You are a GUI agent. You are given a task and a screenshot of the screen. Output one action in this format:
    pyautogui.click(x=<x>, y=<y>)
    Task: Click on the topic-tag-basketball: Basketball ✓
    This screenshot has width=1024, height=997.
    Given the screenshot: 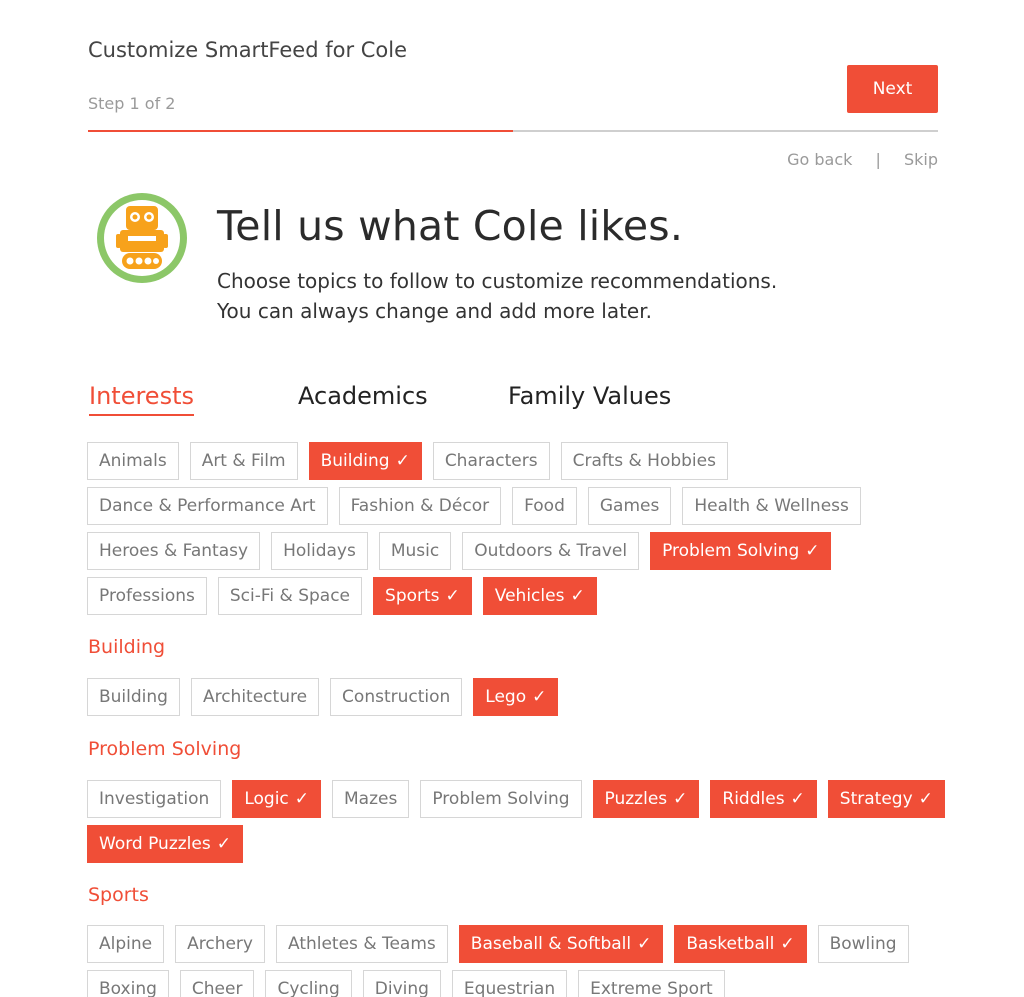 What is the action you would take?
    pyautogui.click(x=740, y=944)
    